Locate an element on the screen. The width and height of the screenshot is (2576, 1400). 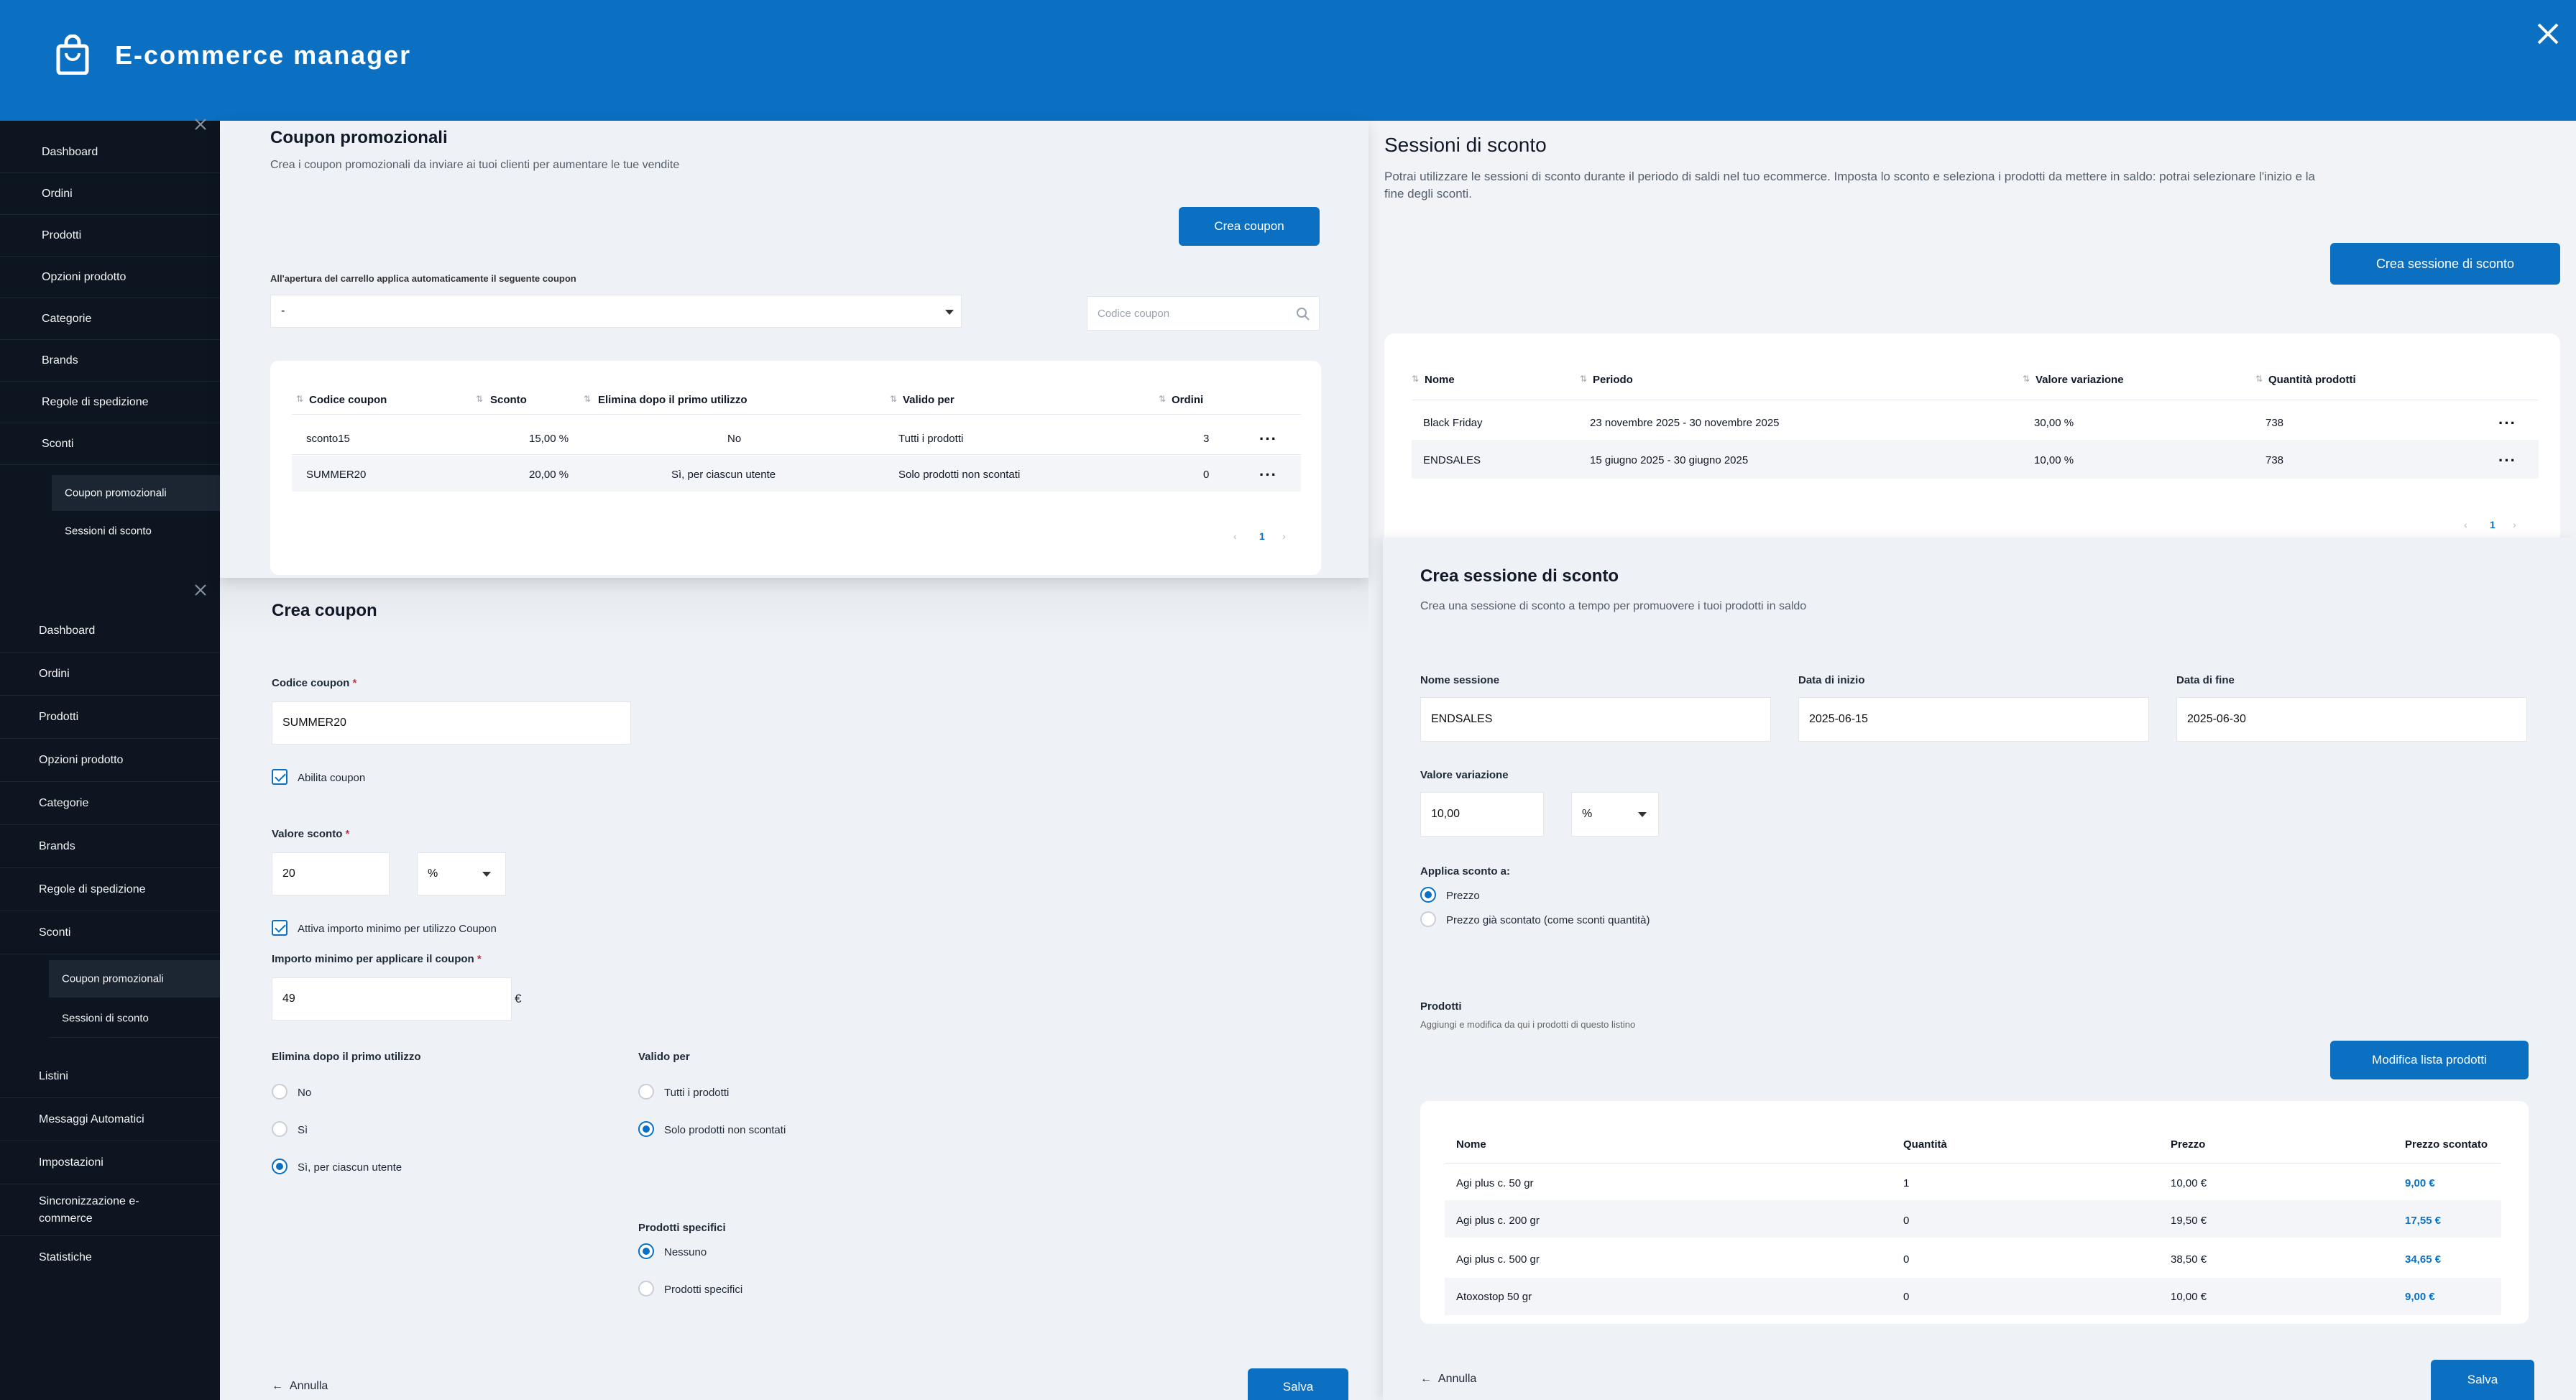
column-header: Codice coupon is located at coordinates (348, 400).